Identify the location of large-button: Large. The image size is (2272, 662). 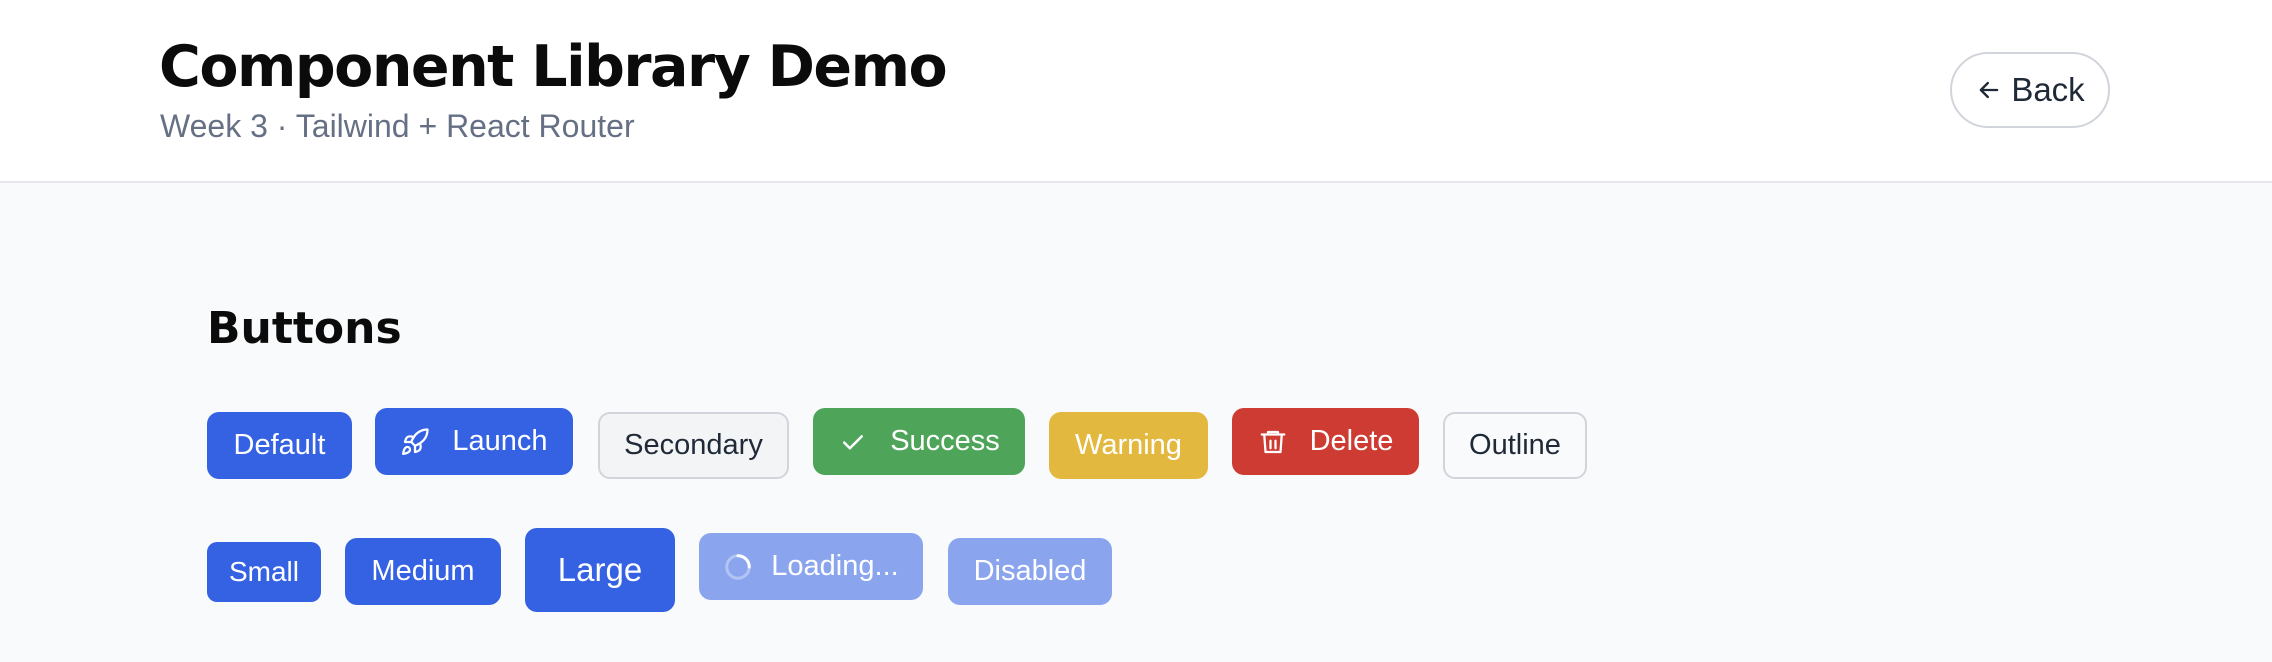
(600, 570).